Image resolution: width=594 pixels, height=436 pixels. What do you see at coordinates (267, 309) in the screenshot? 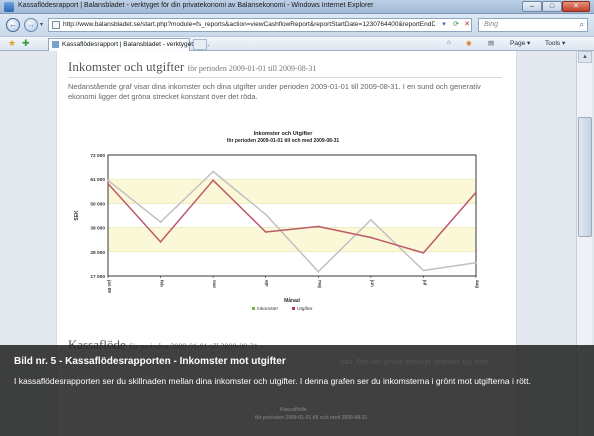
I see `legend-label-inkomster: Inkomster` at bounding box center [267, 309].